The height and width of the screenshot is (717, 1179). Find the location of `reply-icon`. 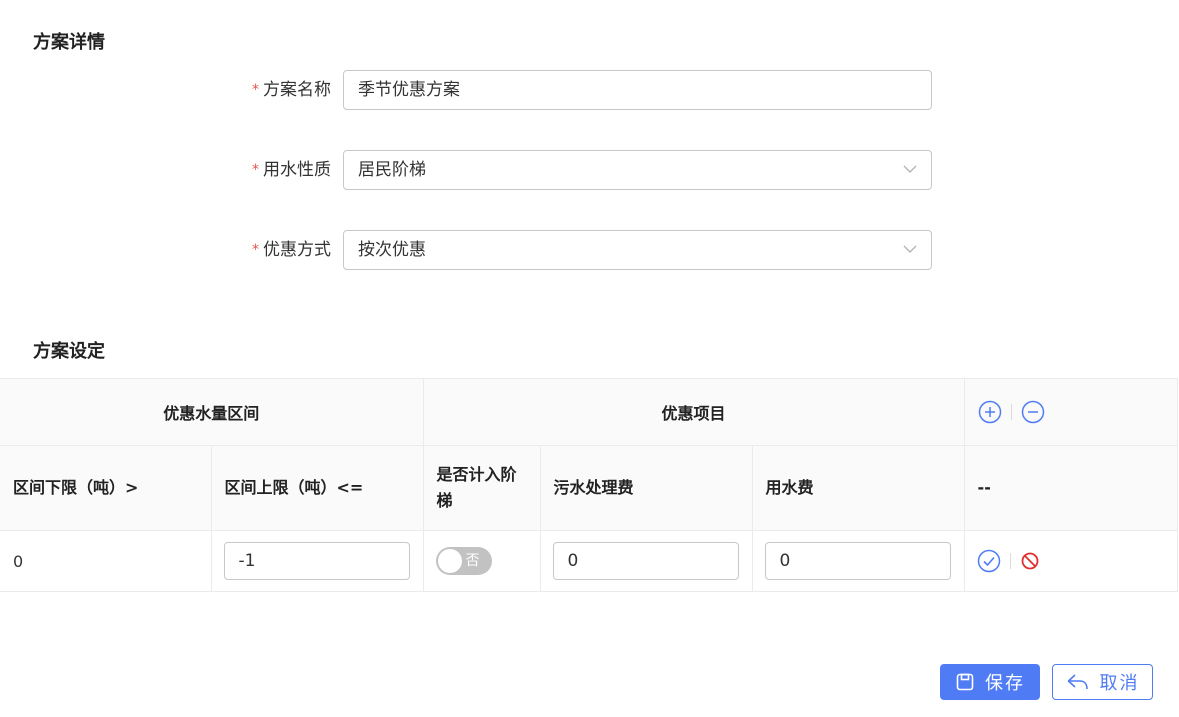

reply-icon is located at coordinates (1077, 682).